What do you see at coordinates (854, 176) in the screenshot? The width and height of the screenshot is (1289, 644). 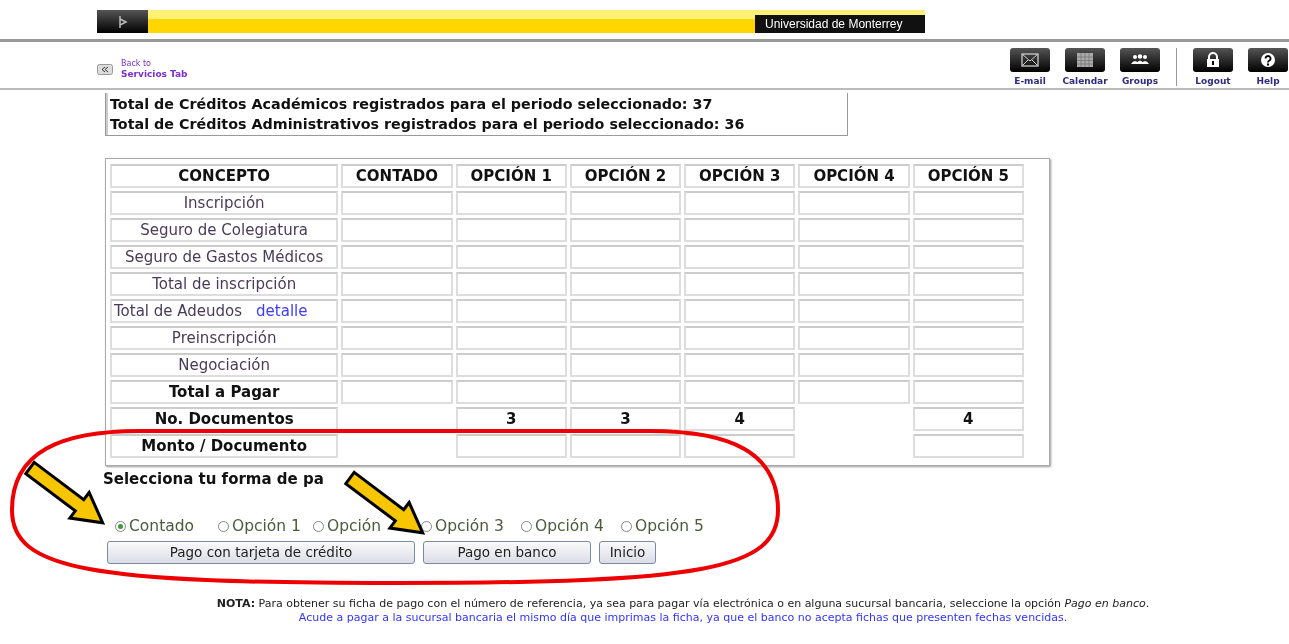 I see `column-header: OPCIÓN 4` at bounding box center [854, 176].